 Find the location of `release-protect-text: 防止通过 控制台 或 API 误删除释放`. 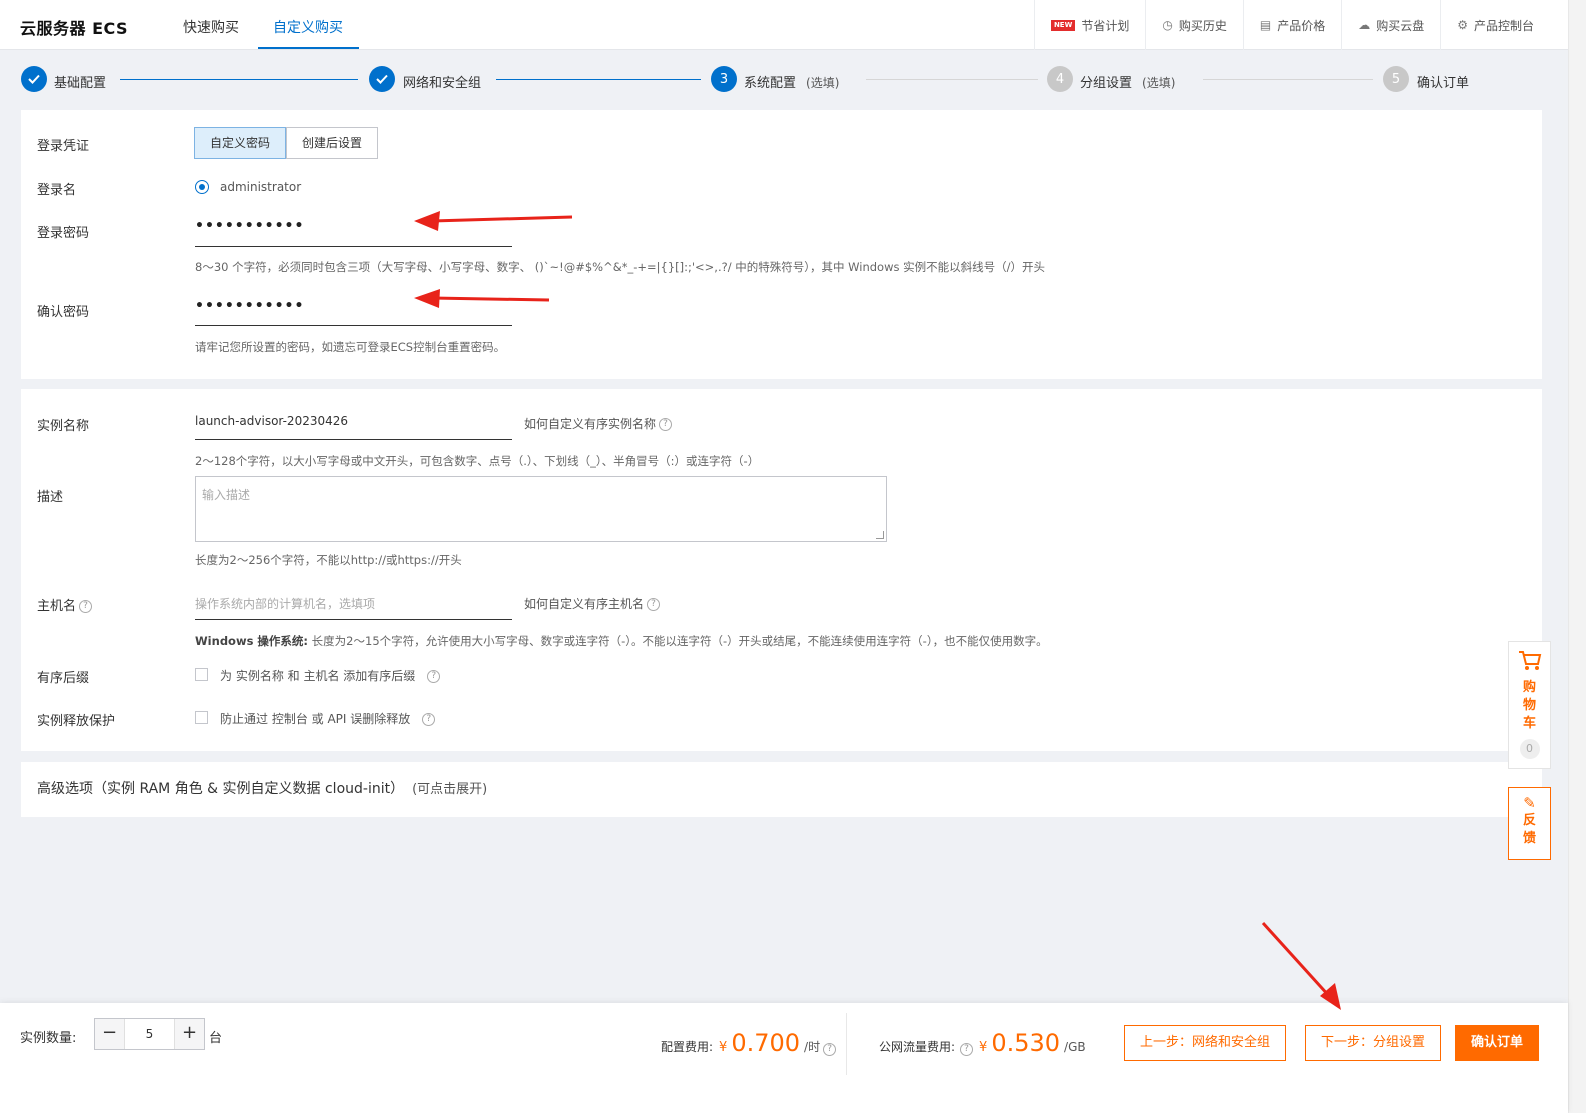

release-protect-text: 防止通过 控制台 或 API 误删除释放 is located at coordinates (315, 719).